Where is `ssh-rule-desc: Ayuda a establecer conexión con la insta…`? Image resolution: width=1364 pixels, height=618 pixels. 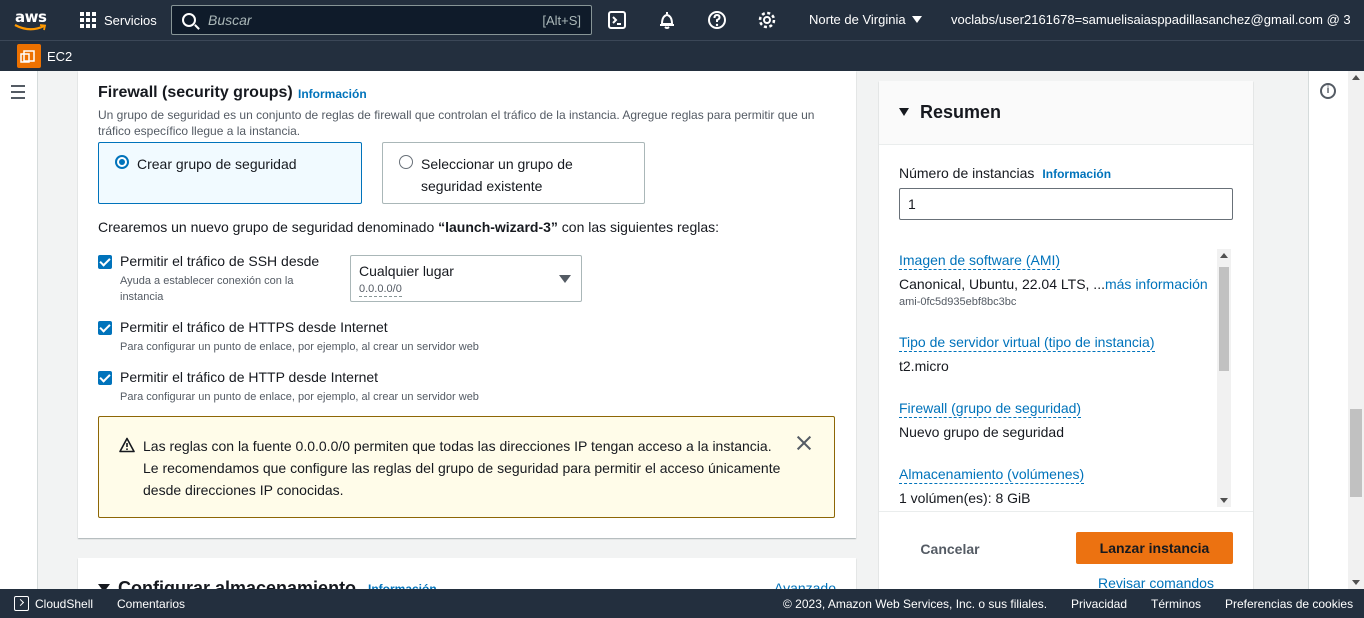 ssh-rule-desc: Ayuda a establecer conexión con la insta… is located at coordinates (207, 289).